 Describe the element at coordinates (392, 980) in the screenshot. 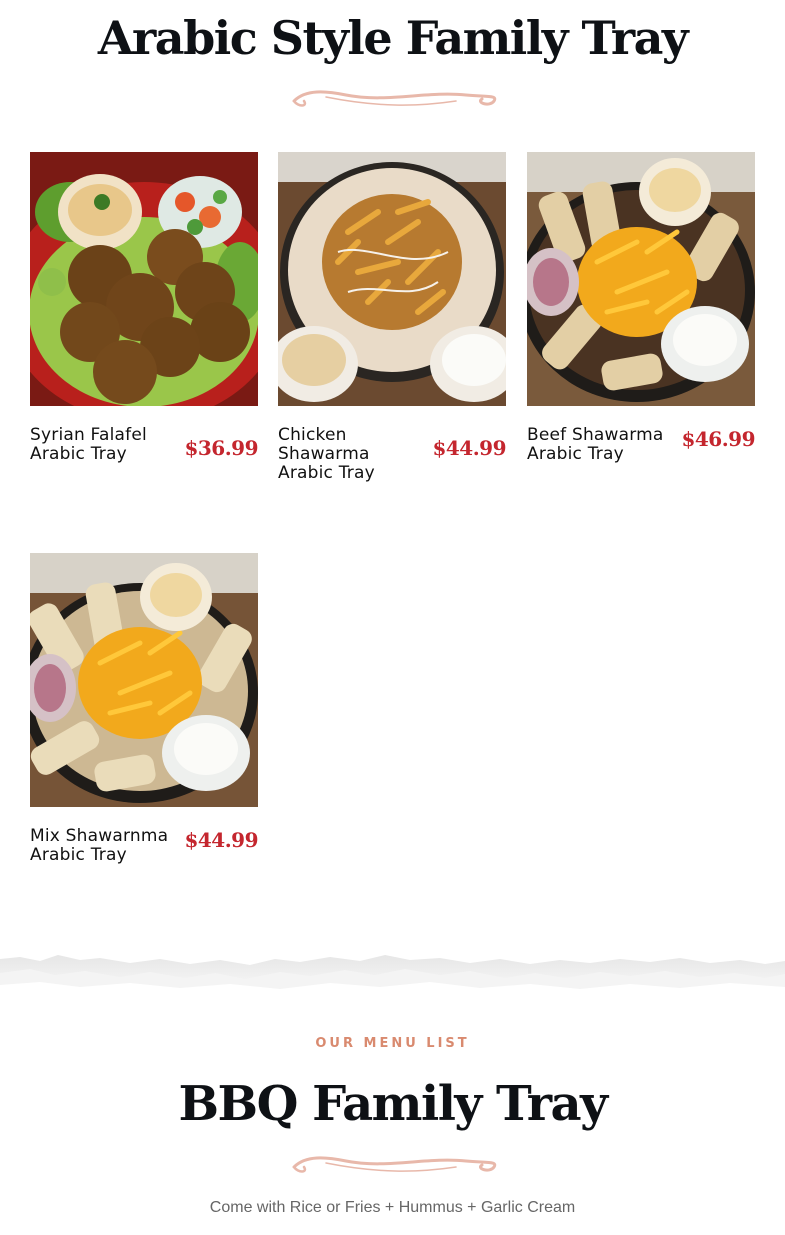

I see `torn-paper-divider` at that location.